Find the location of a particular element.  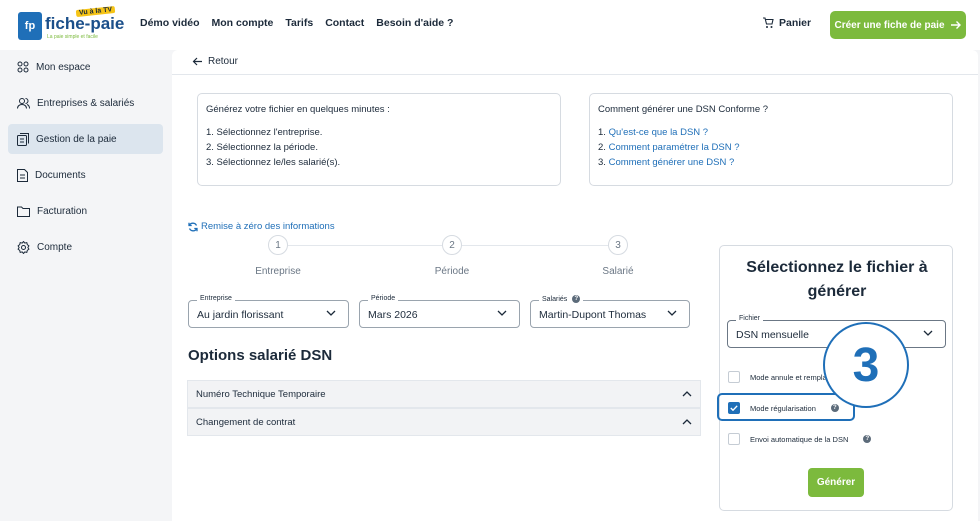

highlight-frame is located at coordinates (786, 407).